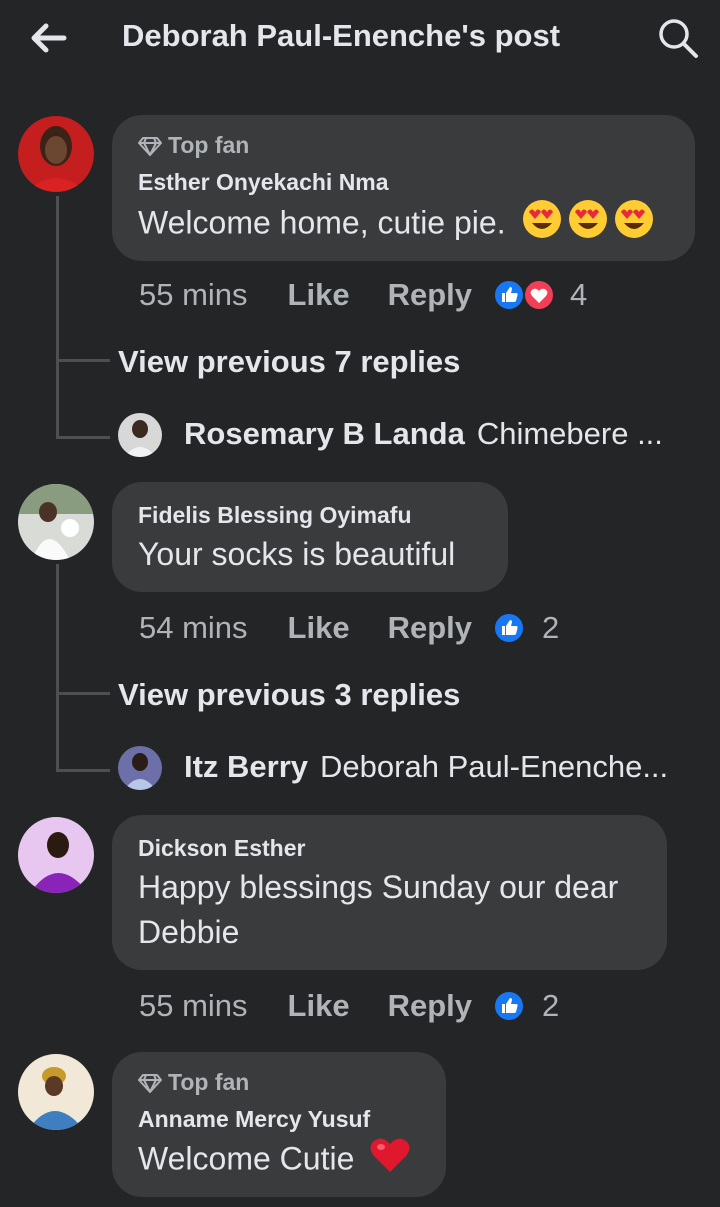  What do you see at coordinates (378, 887) in the screenshot?
I see `comment-text-line-1: Happy blessings Sunday our dear` at bounding box center [378, 887].